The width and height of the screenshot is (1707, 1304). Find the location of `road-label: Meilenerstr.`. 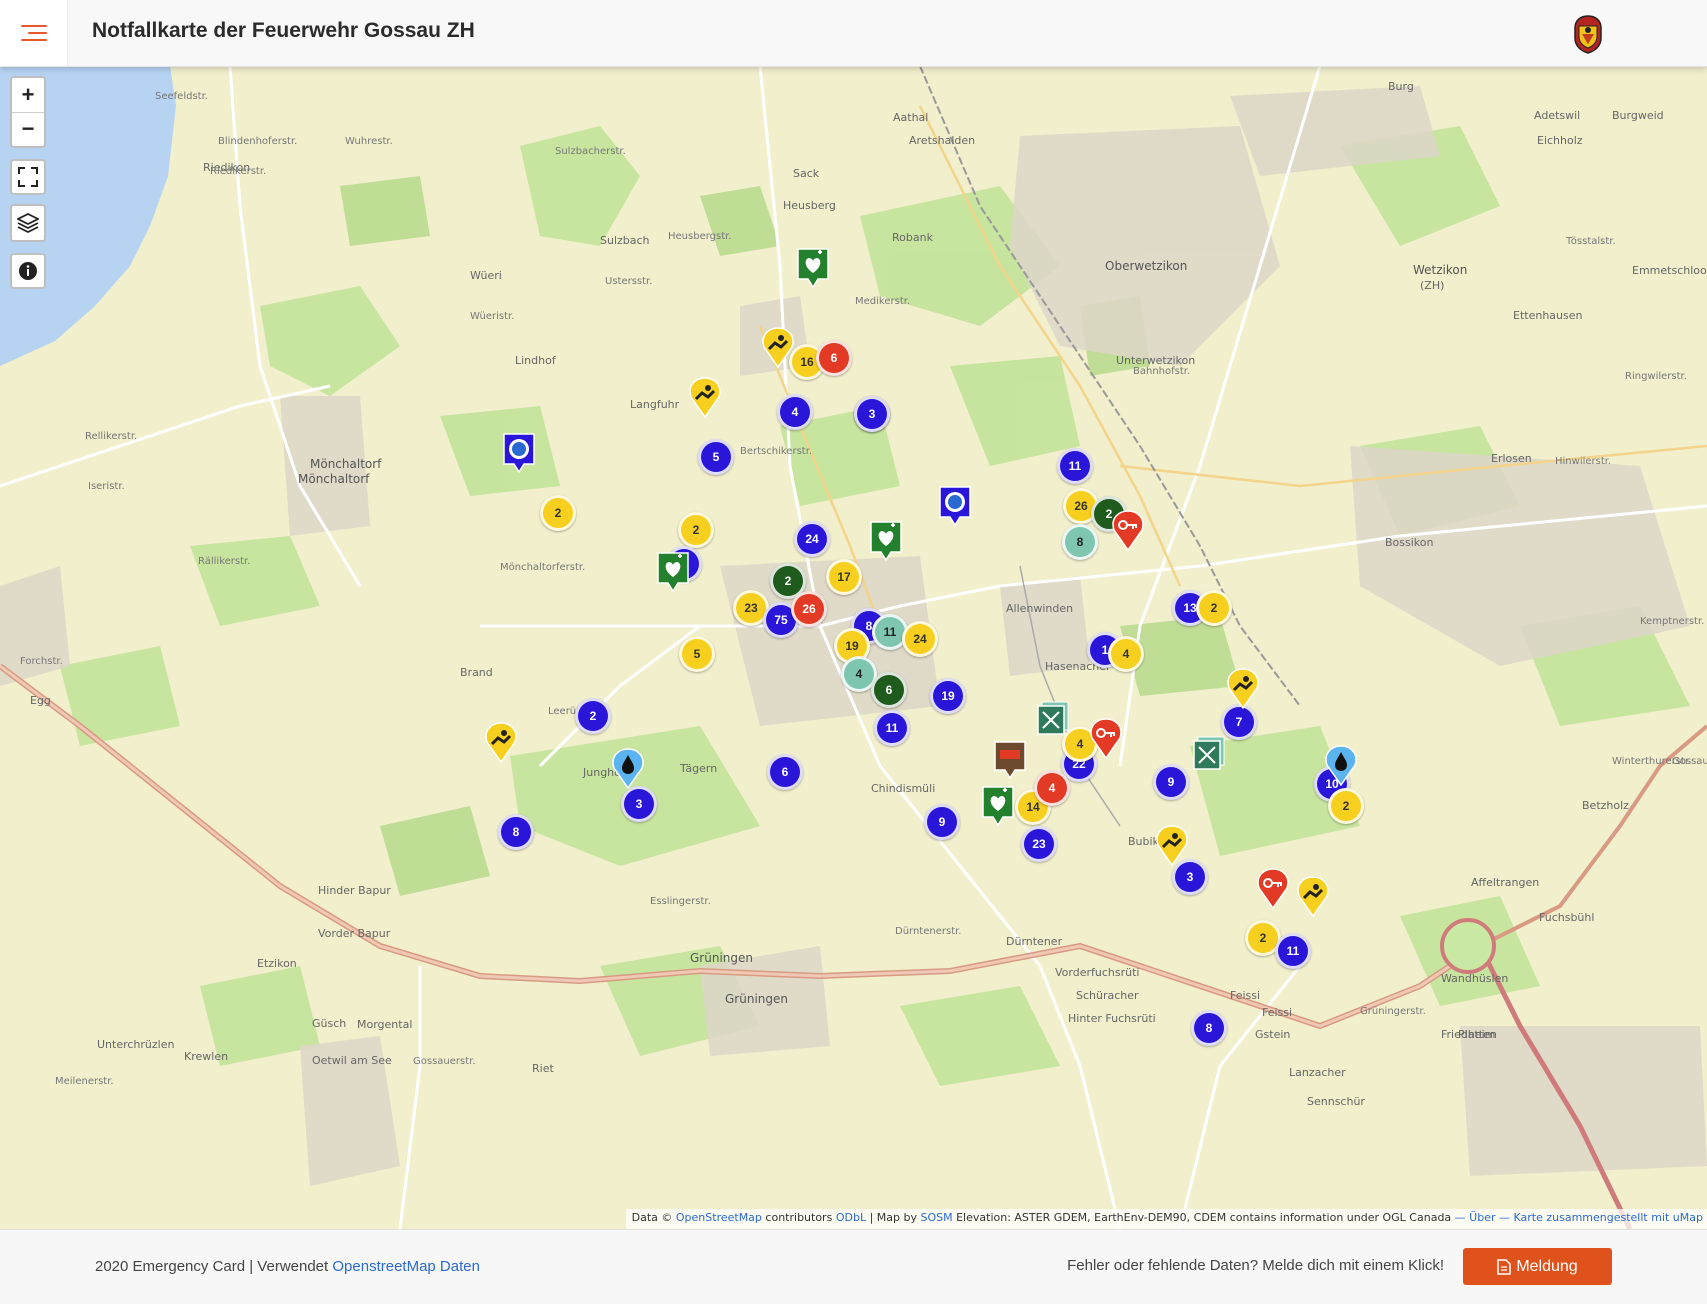

road-label: Meilenerstr. is located at coordinates (84, 1081).